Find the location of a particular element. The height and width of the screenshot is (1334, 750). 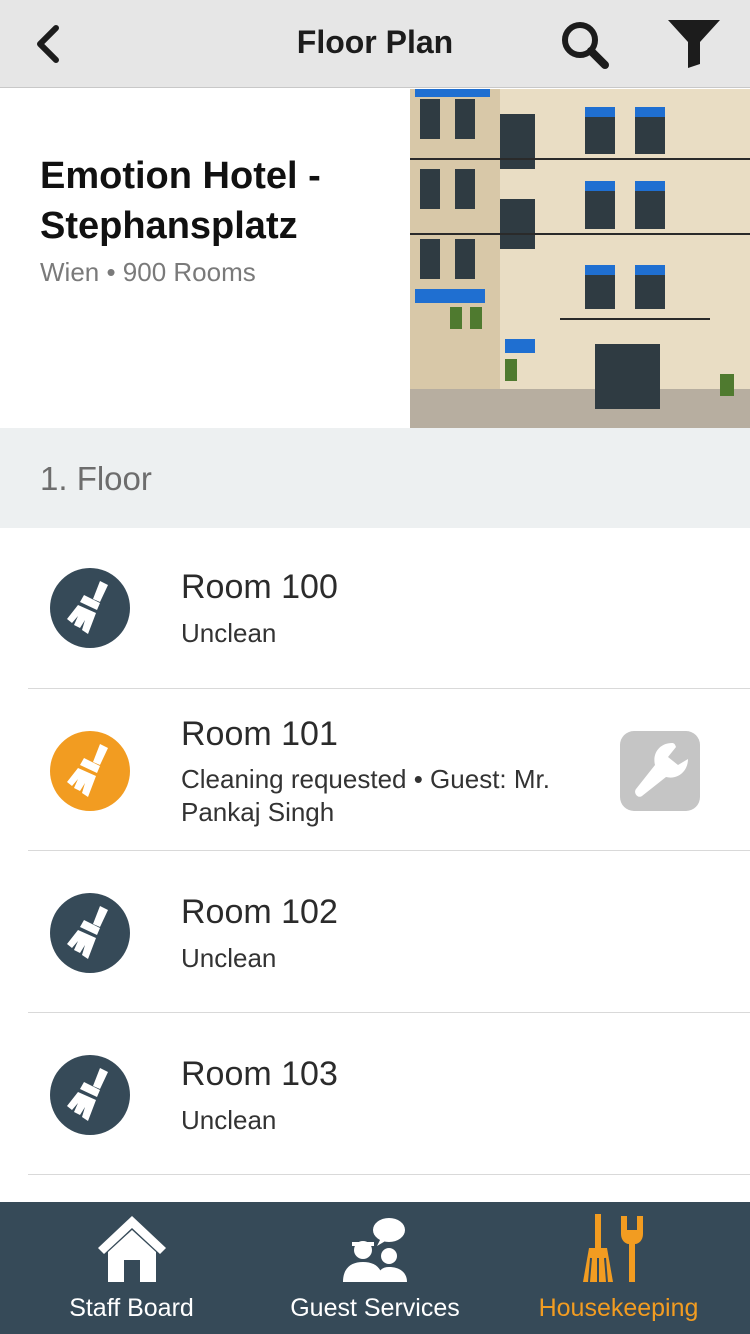

room-name: Room 101 is located at coordinates (259, 734).